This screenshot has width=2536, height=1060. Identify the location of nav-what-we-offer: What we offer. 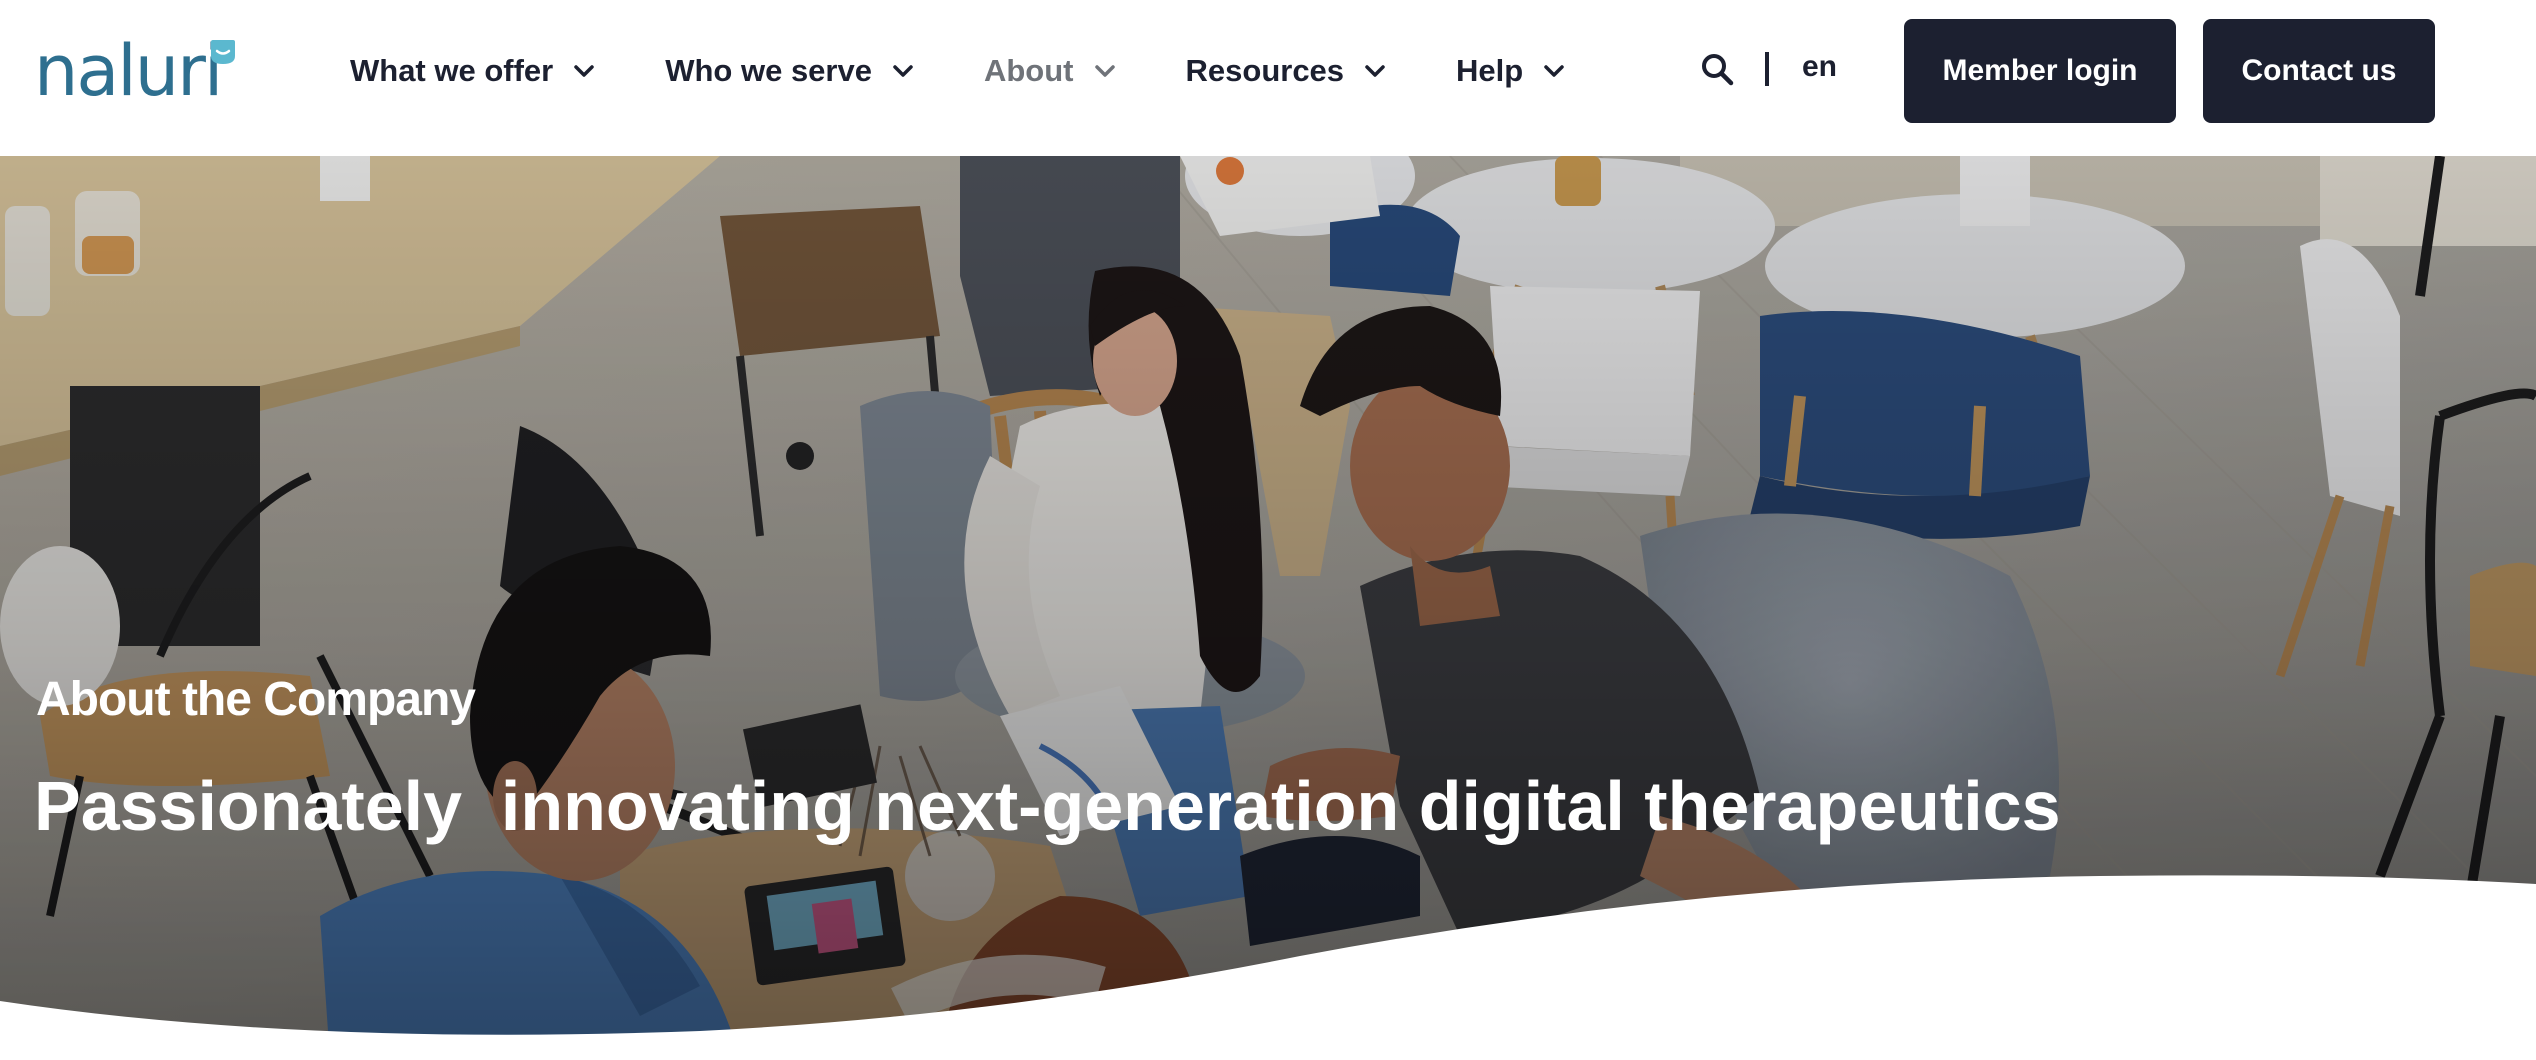
(472, 71).